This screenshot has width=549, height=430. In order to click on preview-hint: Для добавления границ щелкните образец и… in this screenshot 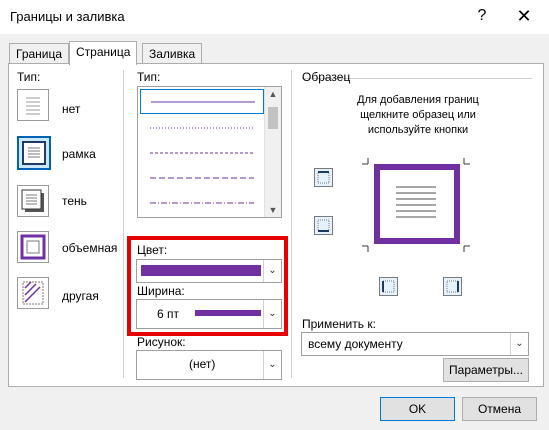, I will do `click(418, 115)`.